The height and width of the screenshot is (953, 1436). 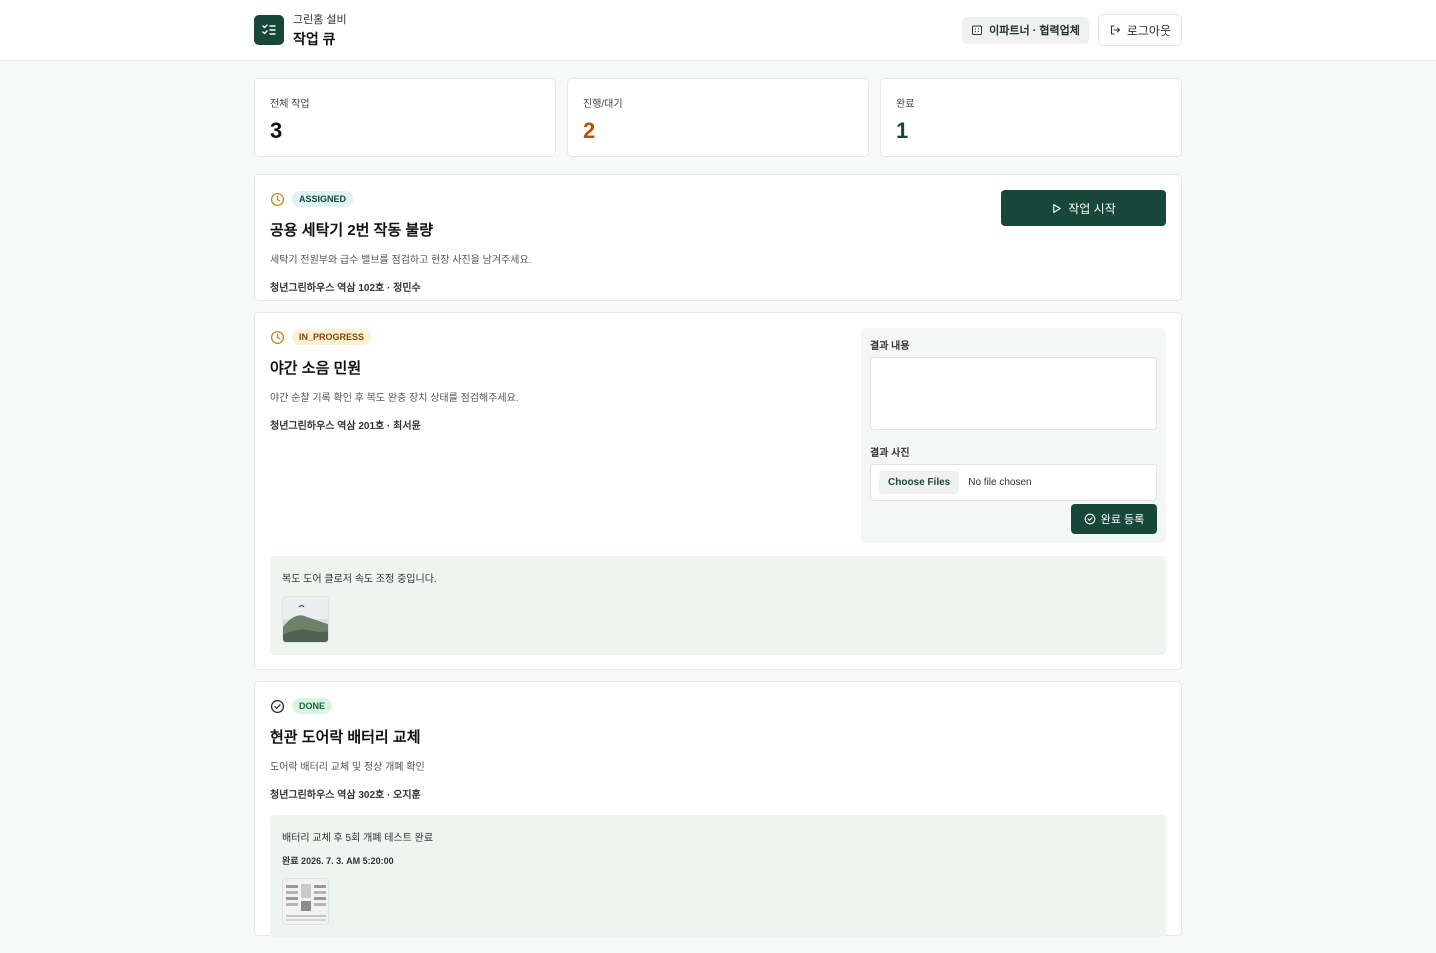 I want to click on task-title: 현관 도어락 배터리 교체, so click(x=345, y=737).